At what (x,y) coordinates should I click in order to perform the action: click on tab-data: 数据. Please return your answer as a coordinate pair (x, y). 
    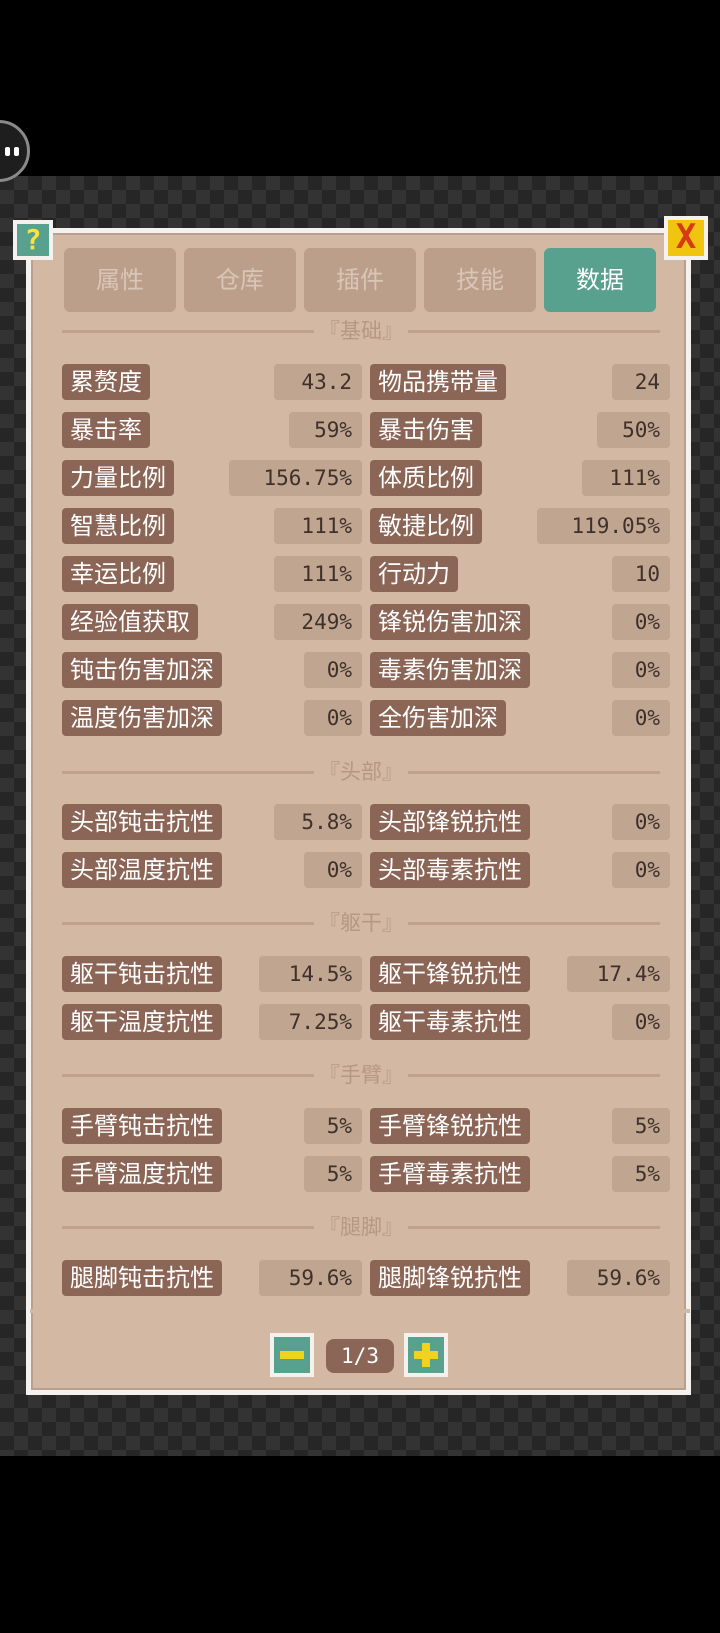
    Looking at the image, I should click on (600, 280).